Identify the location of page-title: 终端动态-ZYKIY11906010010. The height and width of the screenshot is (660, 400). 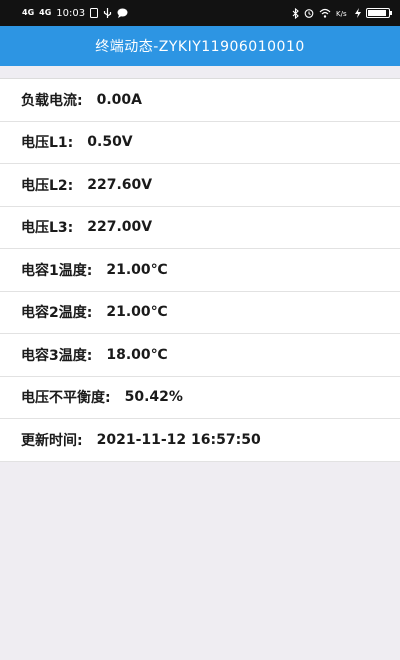
(200, 47).